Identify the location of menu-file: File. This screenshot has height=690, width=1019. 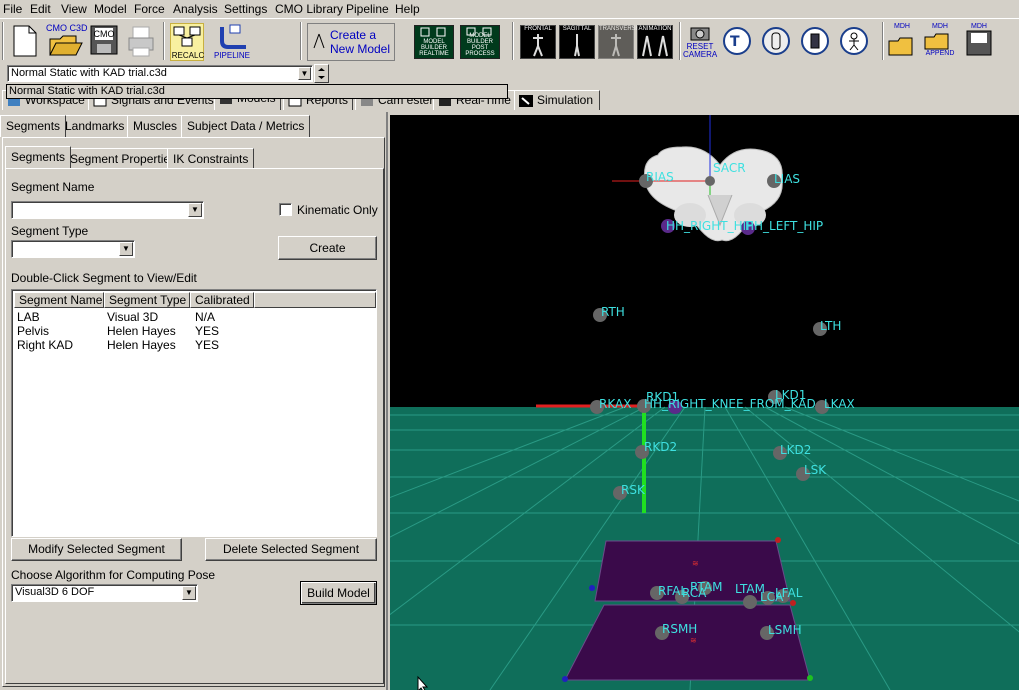
(12, 9).